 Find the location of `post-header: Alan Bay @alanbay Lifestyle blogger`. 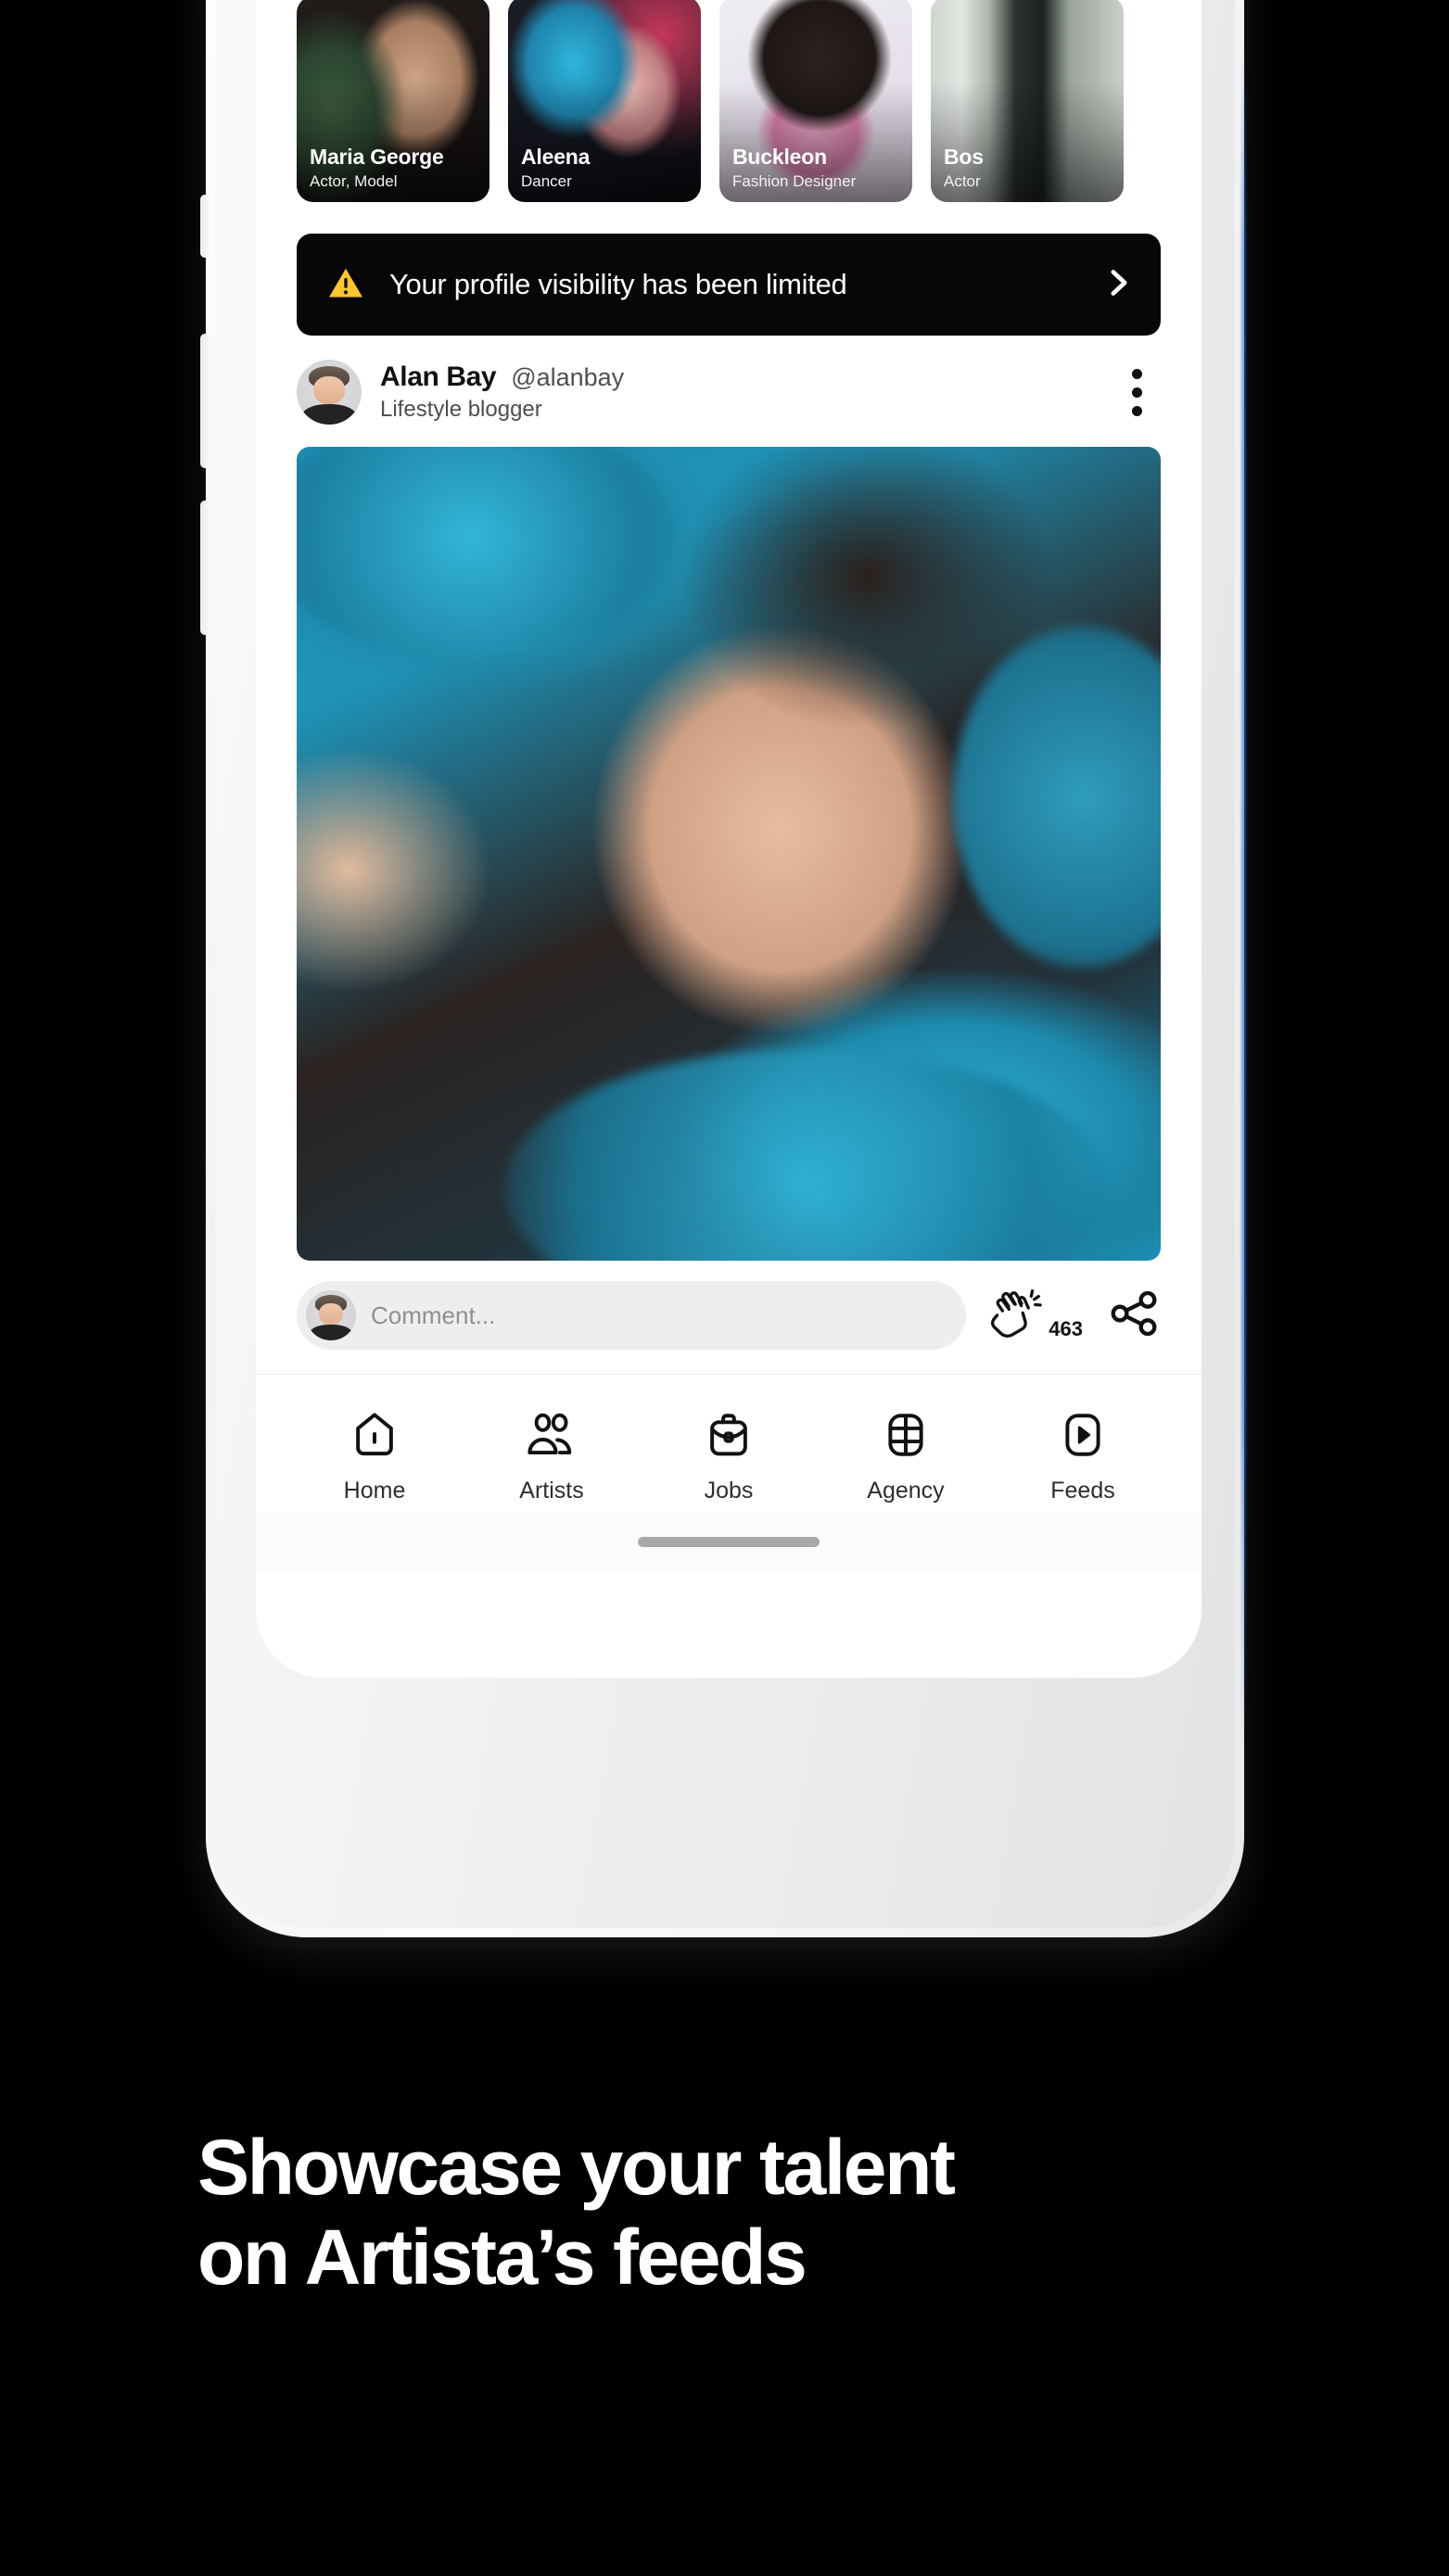

post-header: Alan Bay @alanbay Lifestyle blogger is located at coordinates (728, 380).